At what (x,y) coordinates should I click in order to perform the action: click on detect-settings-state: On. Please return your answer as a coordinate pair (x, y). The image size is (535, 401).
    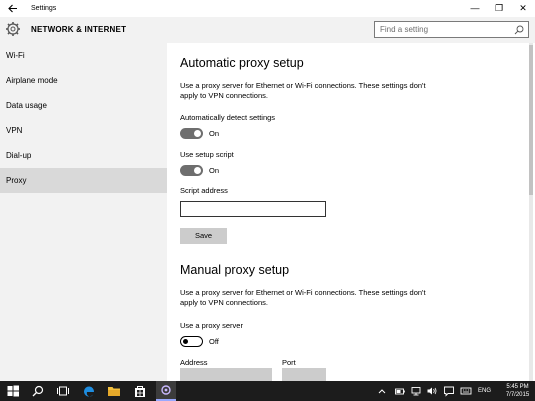
    Looking at the image, I should click on (214, 133).